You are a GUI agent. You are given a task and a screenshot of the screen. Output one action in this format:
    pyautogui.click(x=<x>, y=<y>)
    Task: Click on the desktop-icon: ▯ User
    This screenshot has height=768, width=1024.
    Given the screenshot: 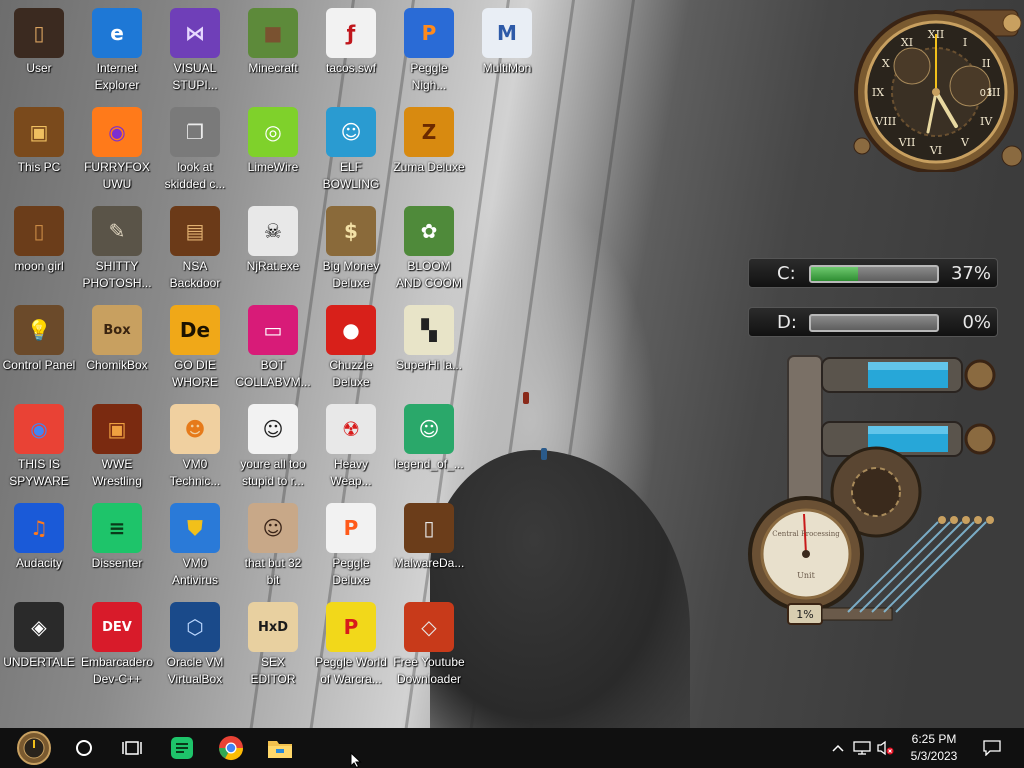 What is the action you would take?
    pyautogui.click(x=39, y=48)
    